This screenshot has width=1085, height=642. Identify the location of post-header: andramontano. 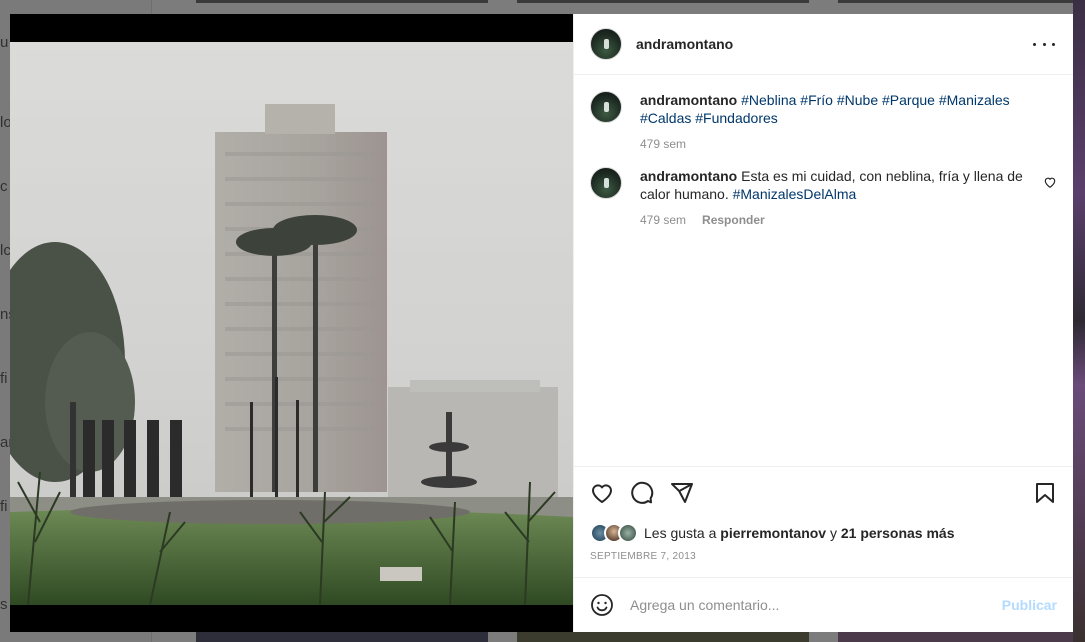
(823, 44).